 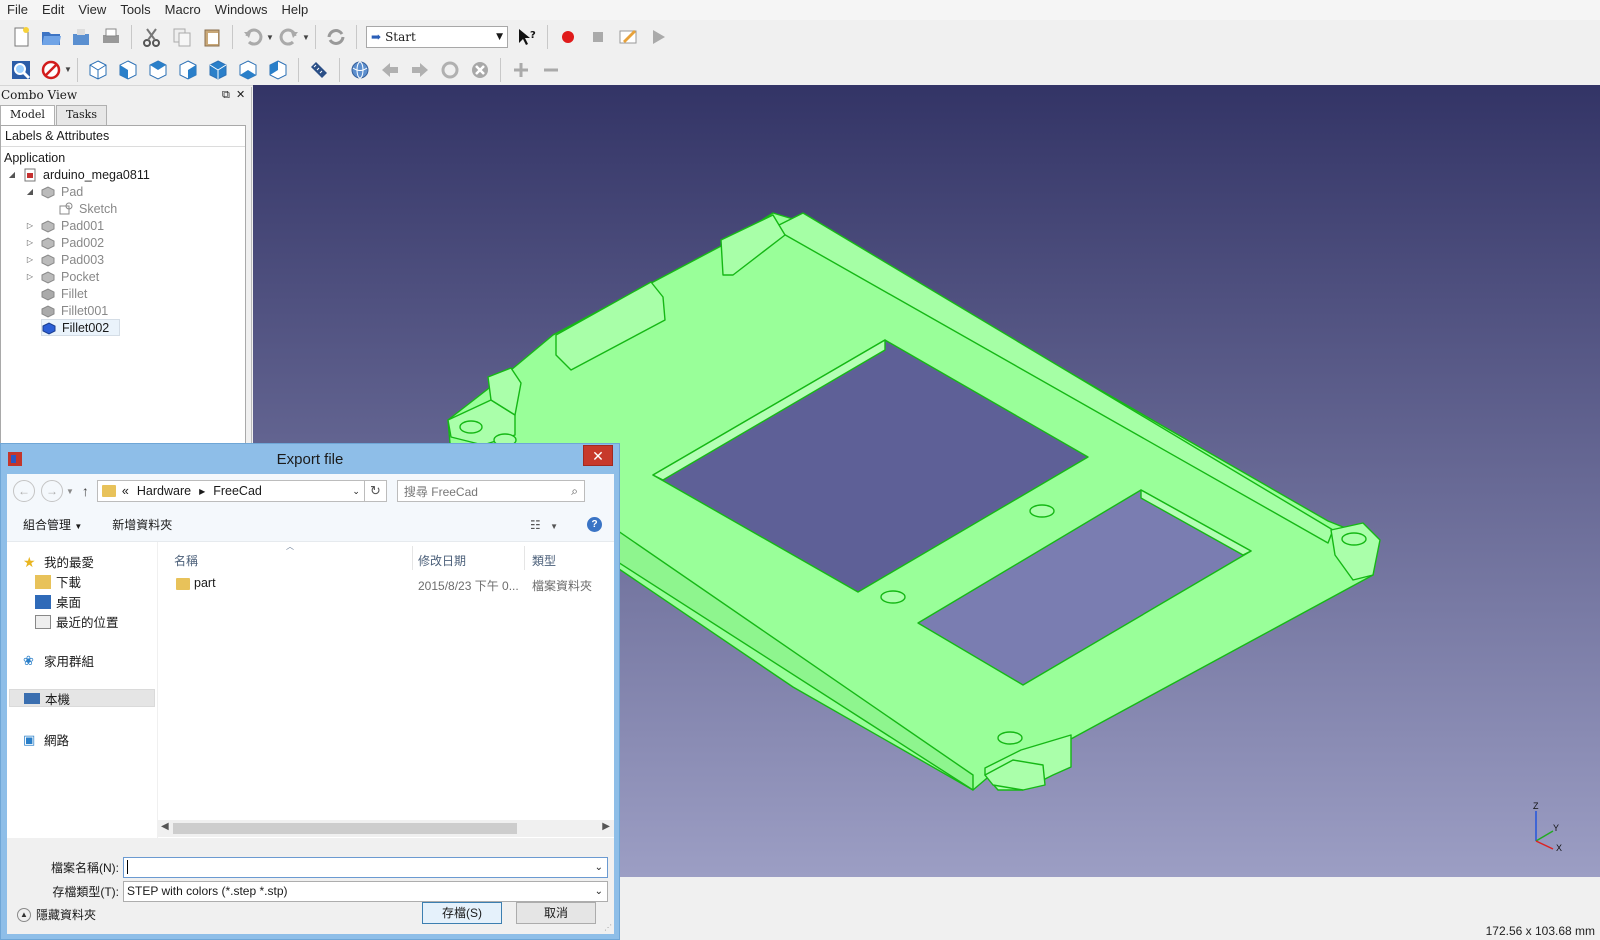 What do you see at coordinates (58, 660) in the screenshot?
I see `nav-homegroup: ❀ 家用群組` at bounding box center [58, 660].